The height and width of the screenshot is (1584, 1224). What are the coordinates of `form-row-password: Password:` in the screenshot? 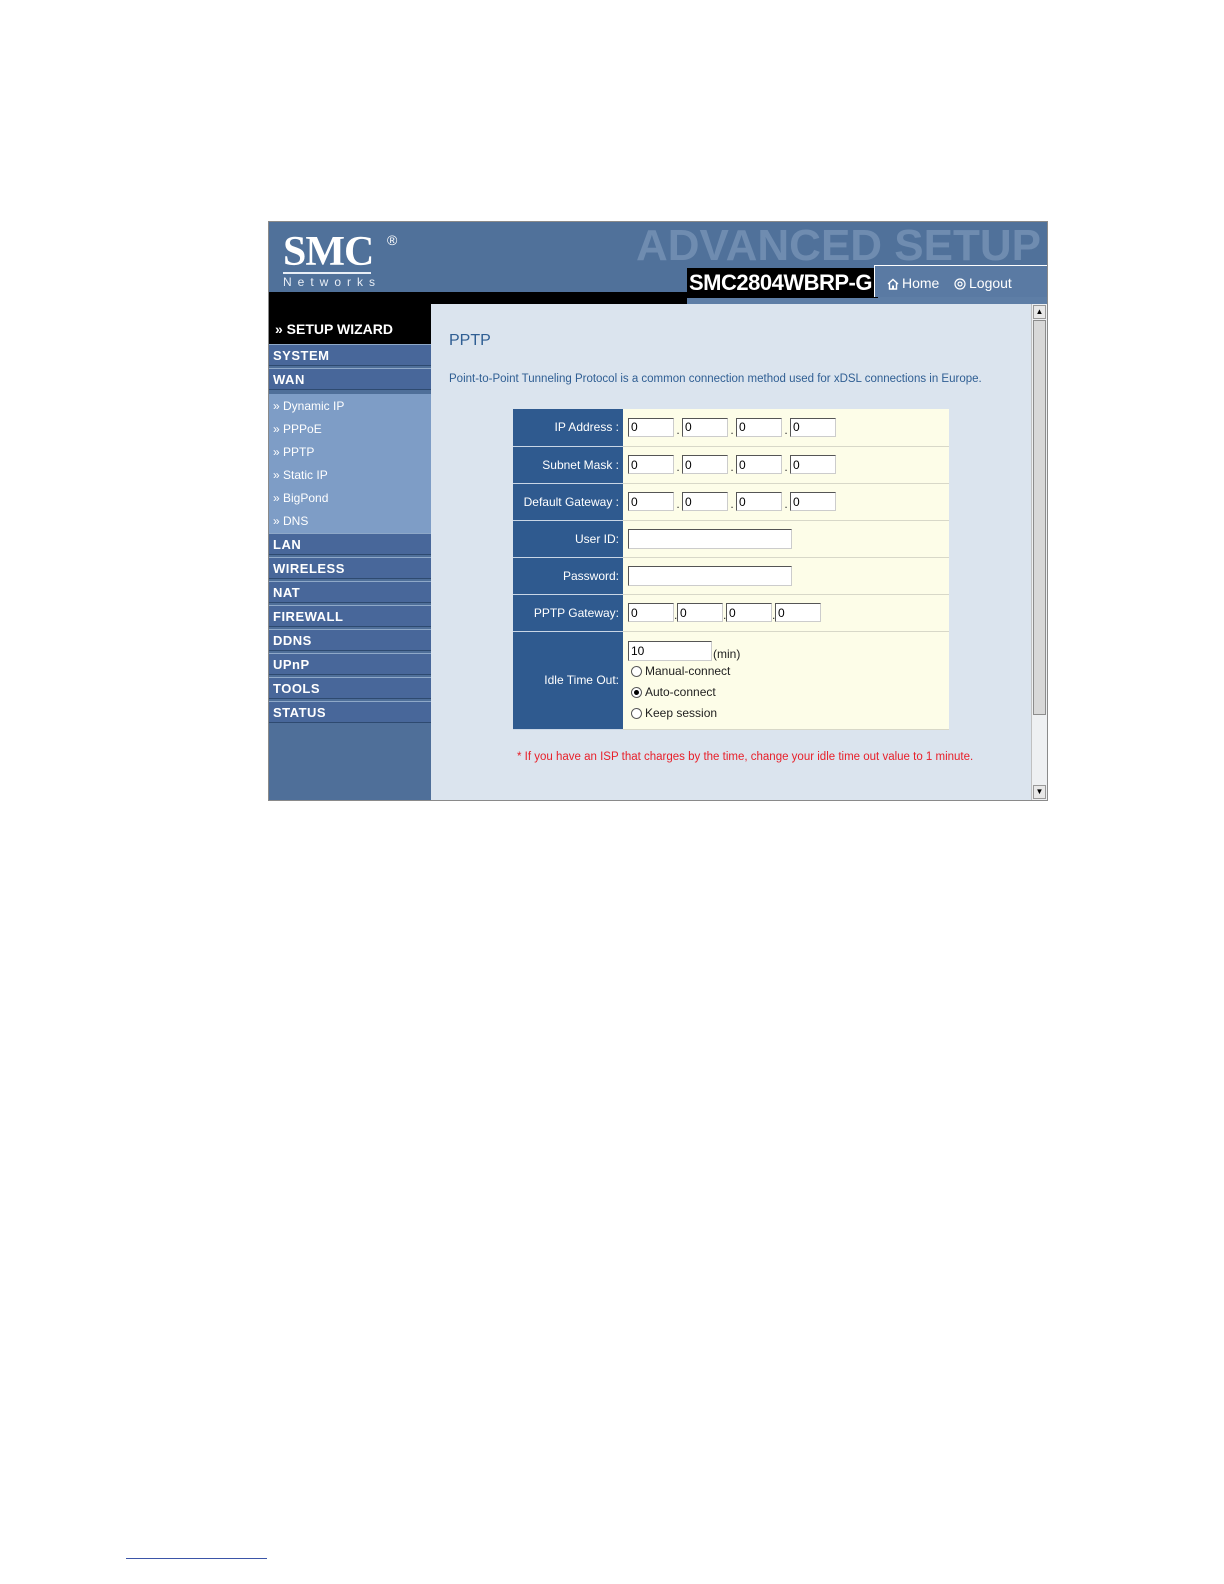 It's located at (731, 576).